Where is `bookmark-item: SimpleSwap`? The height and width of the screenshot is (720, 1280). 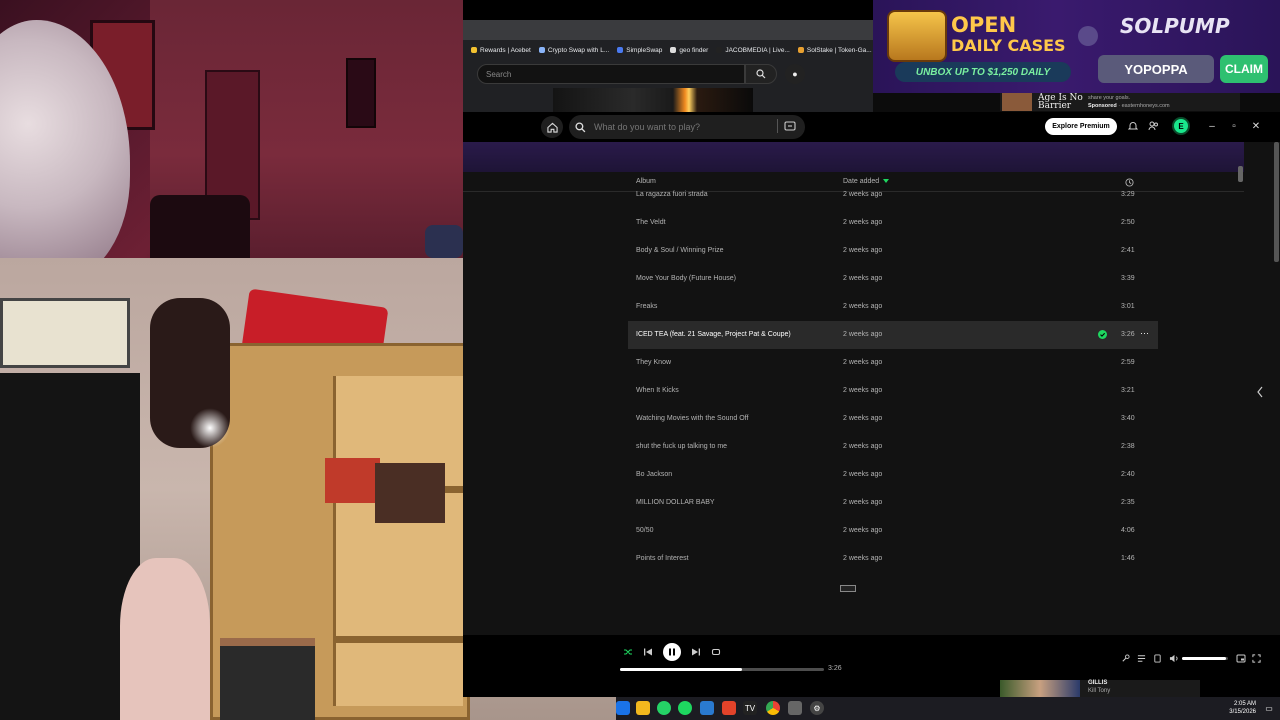
bookmark-item: SimpleSwap is located at coordinates (639, 50).